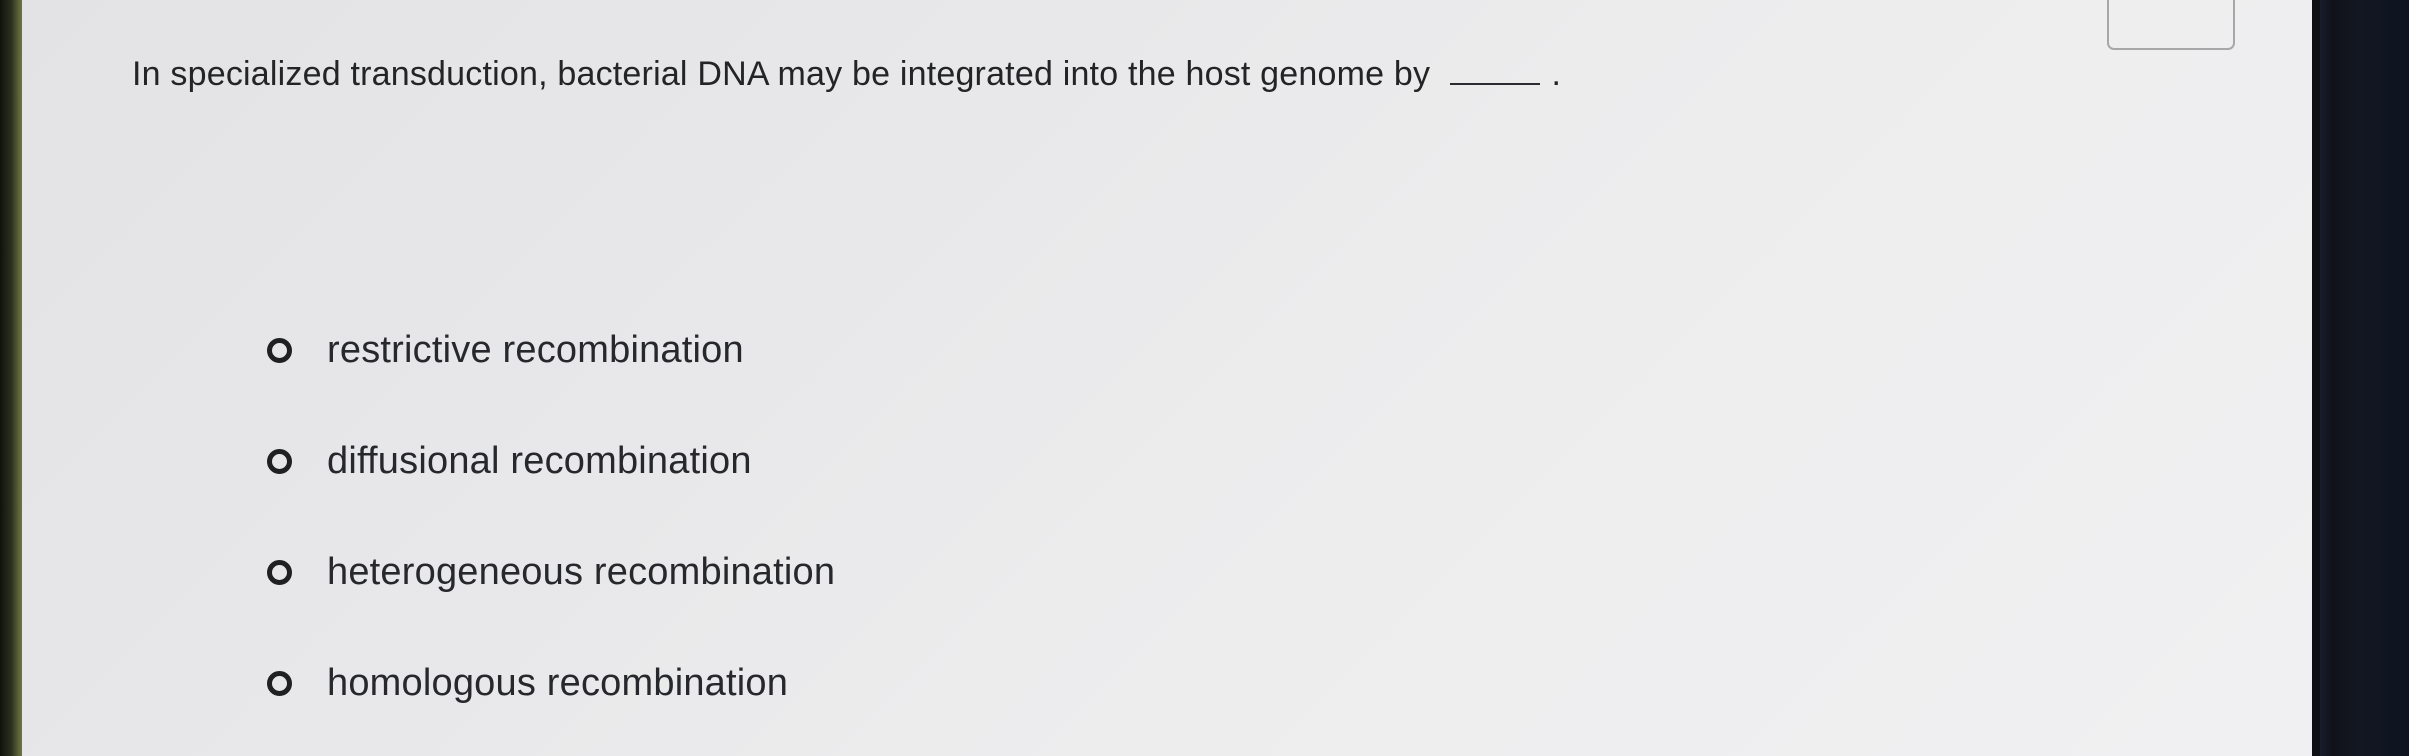  What do you see at coordinates (558, 682) in the screenshot?
I see `answer-label: homologous recombination` at bounding box center [558, 682].